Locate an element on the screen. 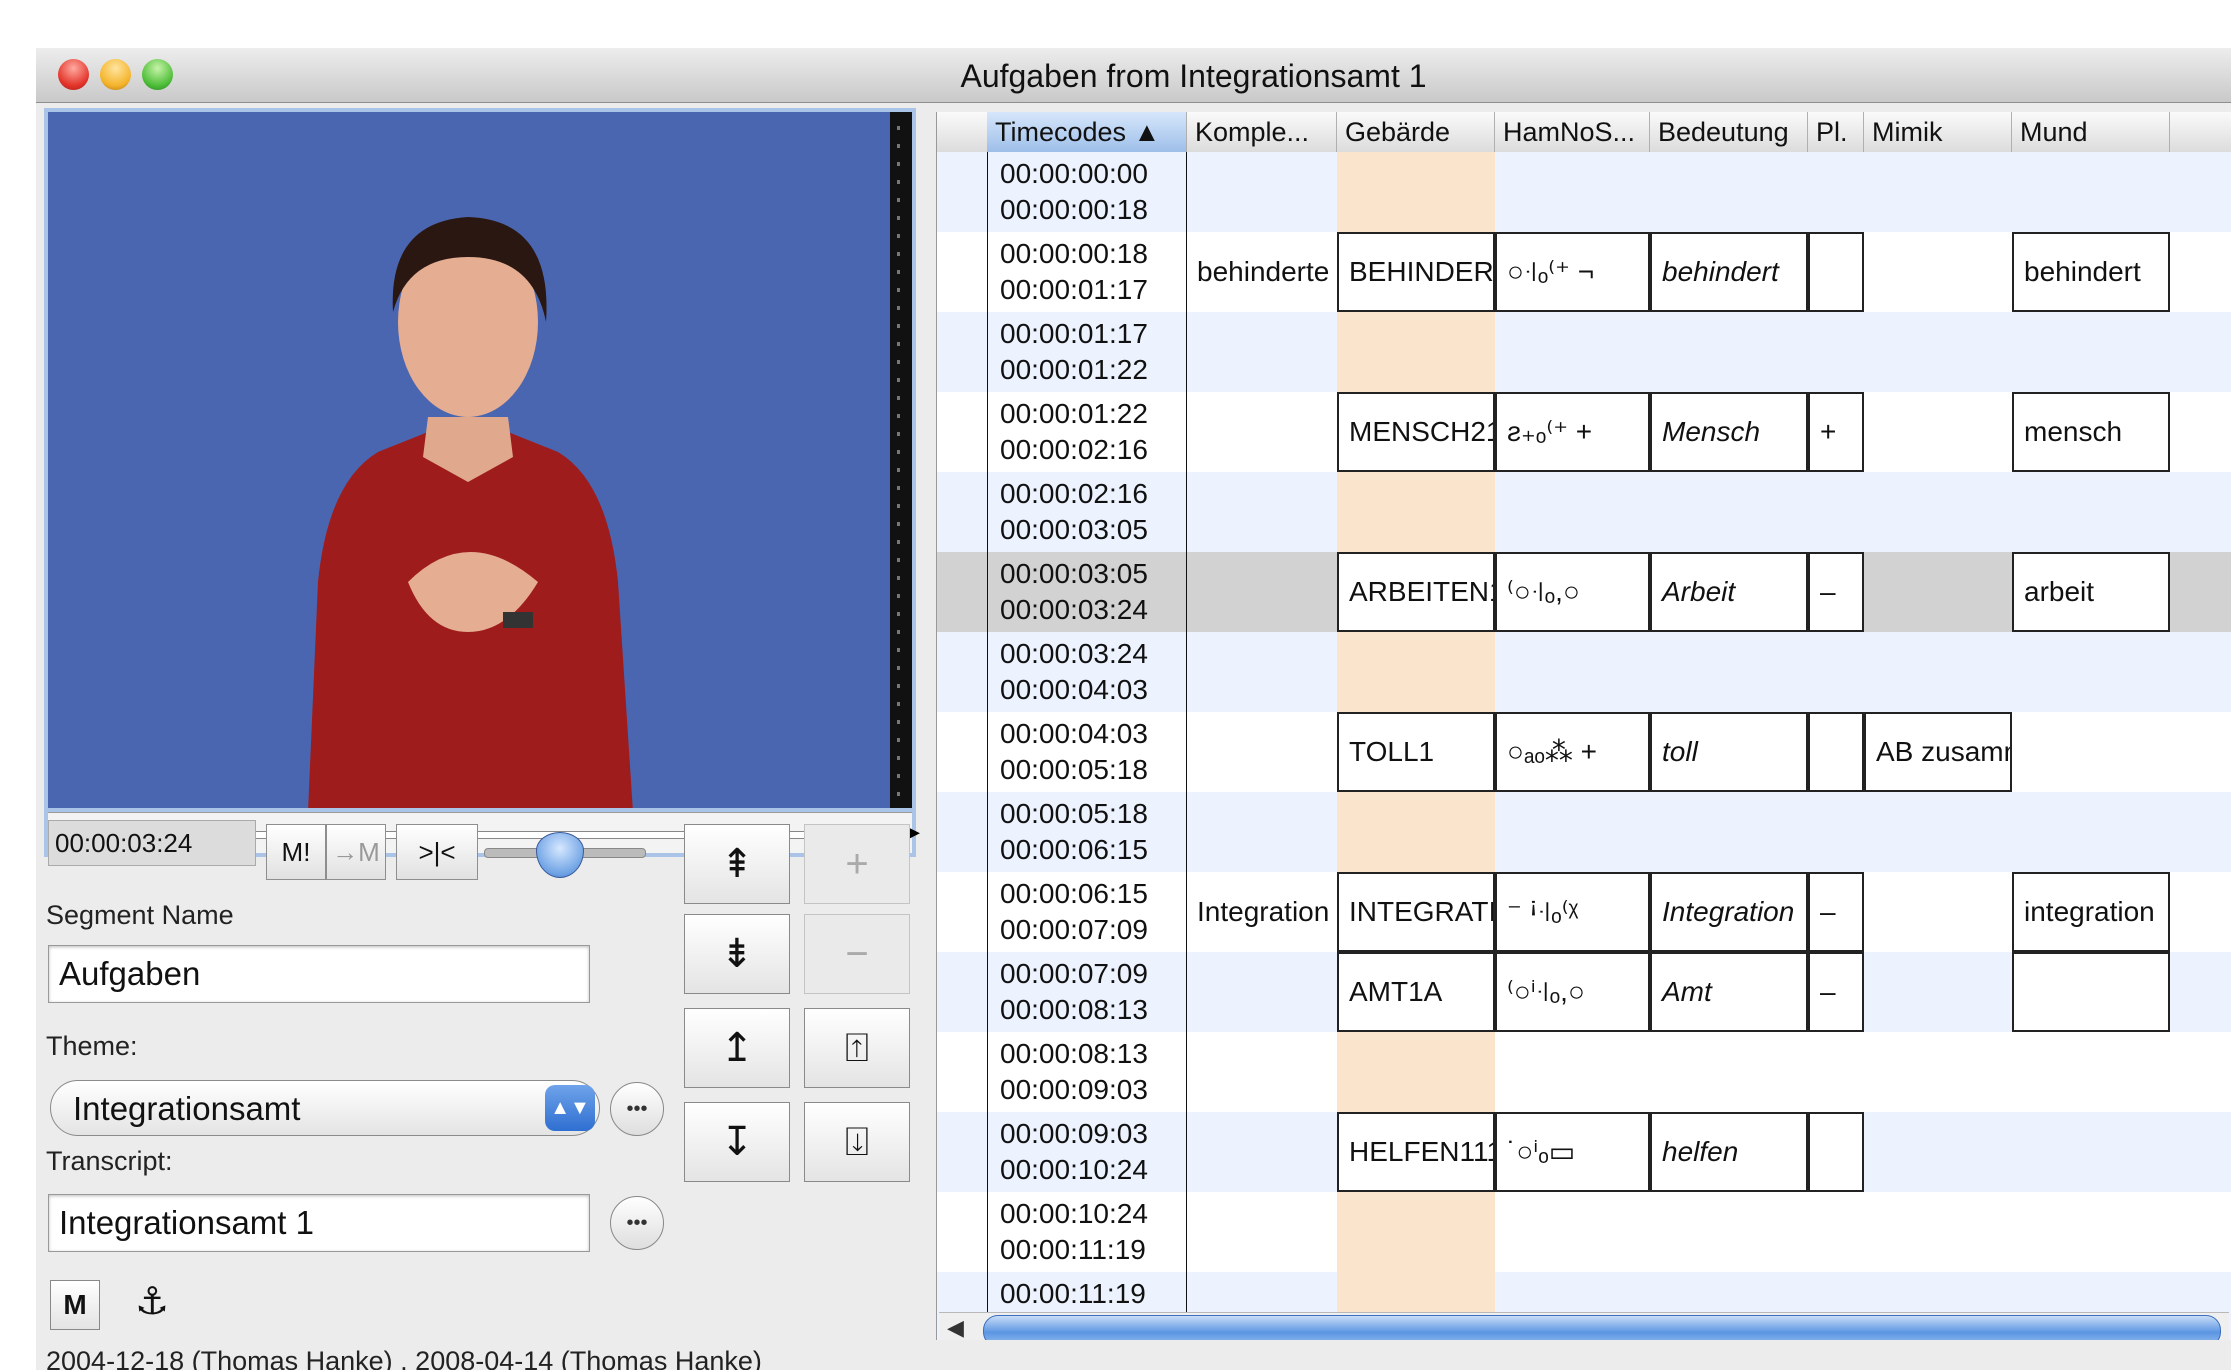 This screenshot has height=1370, width=2231. mund-cell: behindert is located at coordinates (2091, 272).